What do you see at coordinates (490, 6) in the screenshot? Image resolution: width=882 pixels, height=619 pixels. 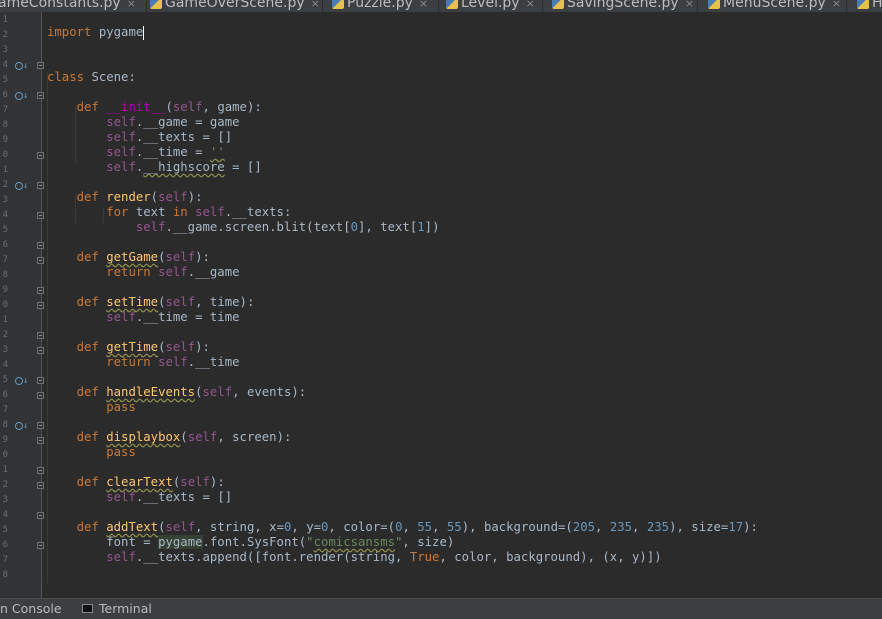 I see `tab-level: Level.py ×` at bounding box center [490, 6].